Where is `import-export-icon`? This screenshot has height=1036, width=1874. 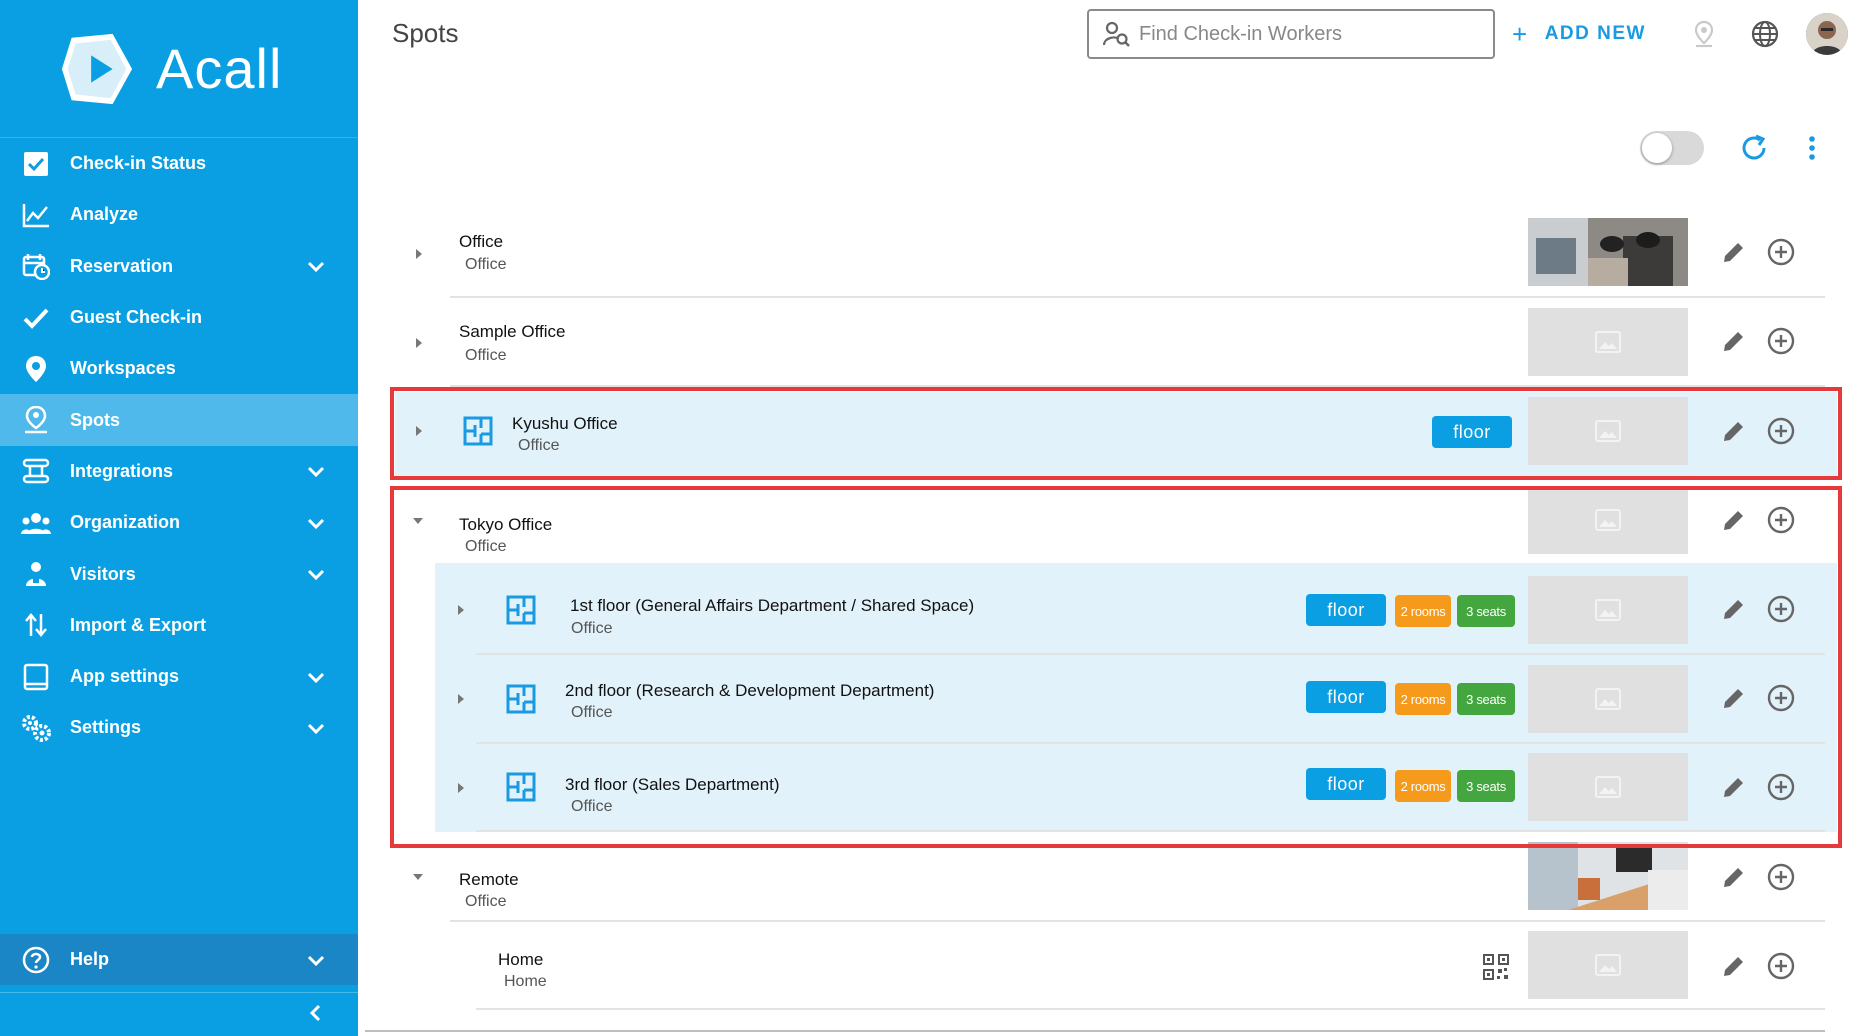
import-export-icon is located at coordinates (36, 625).